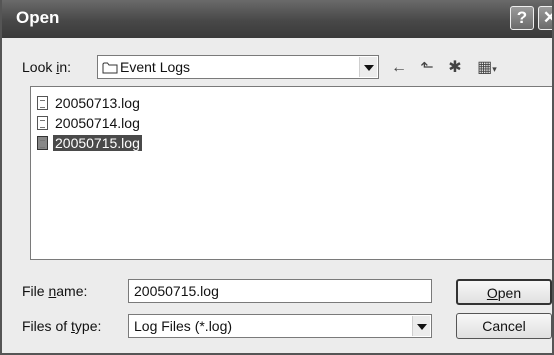 The width and height of the screenshot is (554, 355). What do you see at coordinates (38, 17) in the screenshot?
I see `window-title: Open` at bounding box center [38, 17].